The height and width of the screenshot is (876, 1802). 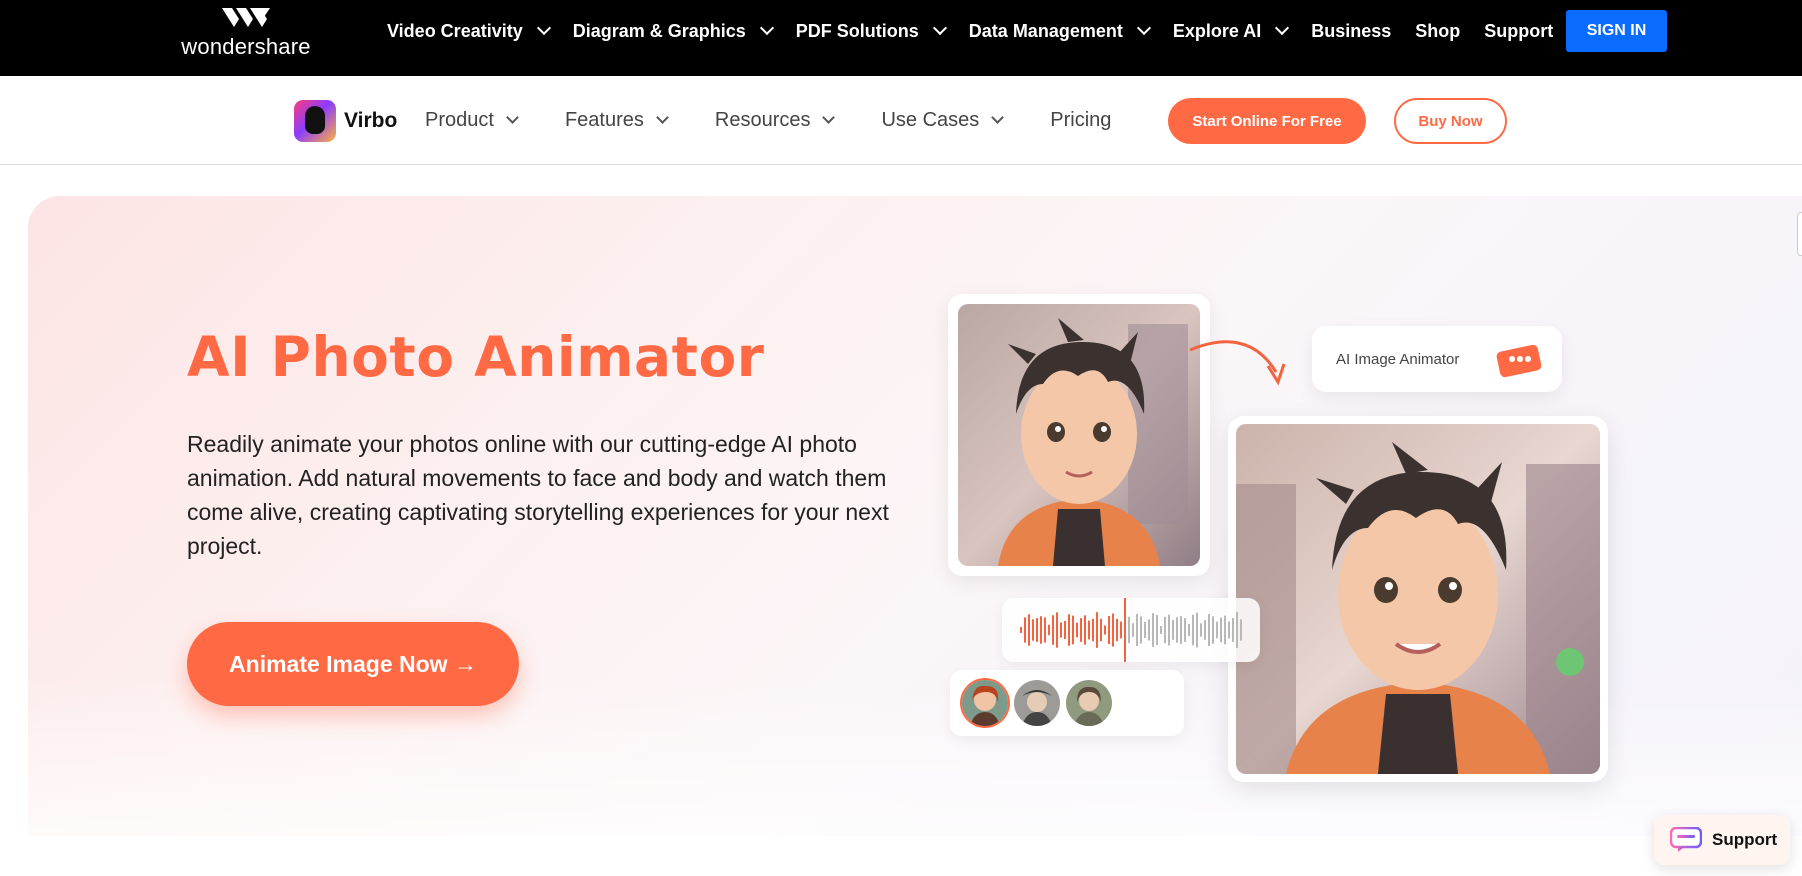 I want to click on source-photo, so click(x=1079, y=435).